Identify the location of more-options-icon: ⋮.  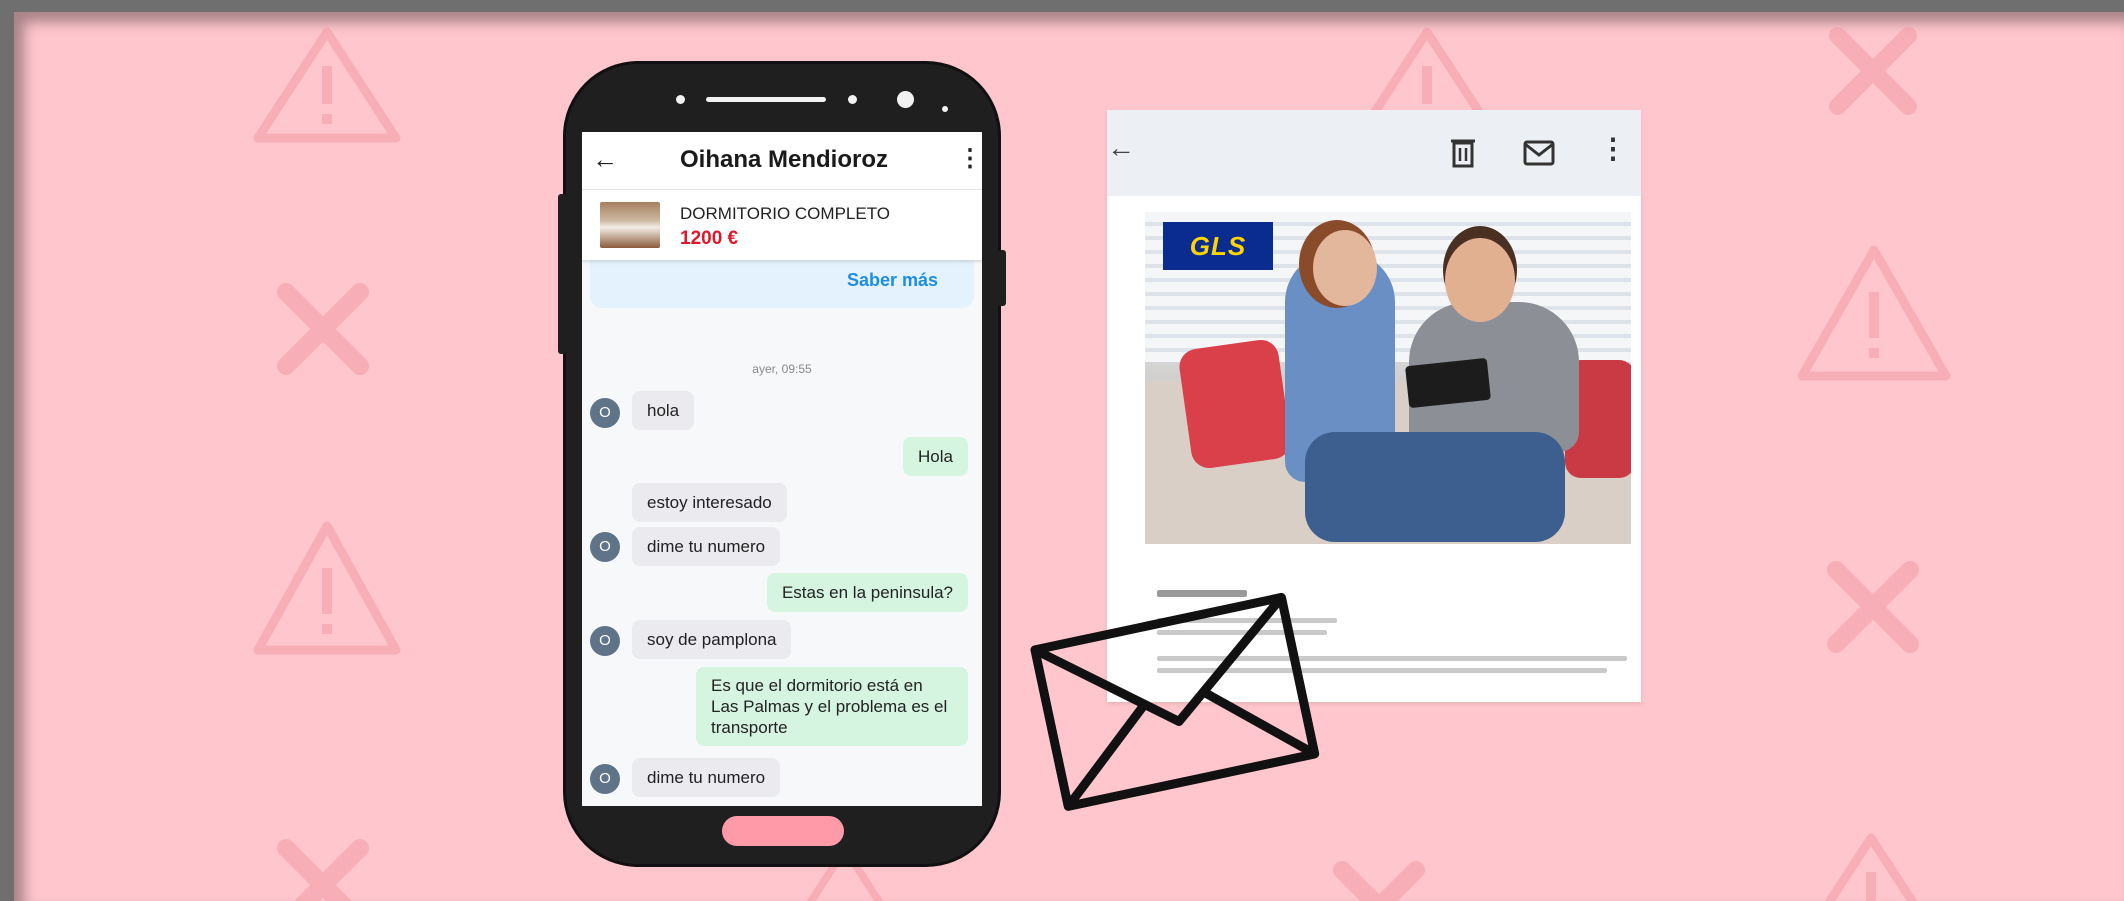
(970, 158).